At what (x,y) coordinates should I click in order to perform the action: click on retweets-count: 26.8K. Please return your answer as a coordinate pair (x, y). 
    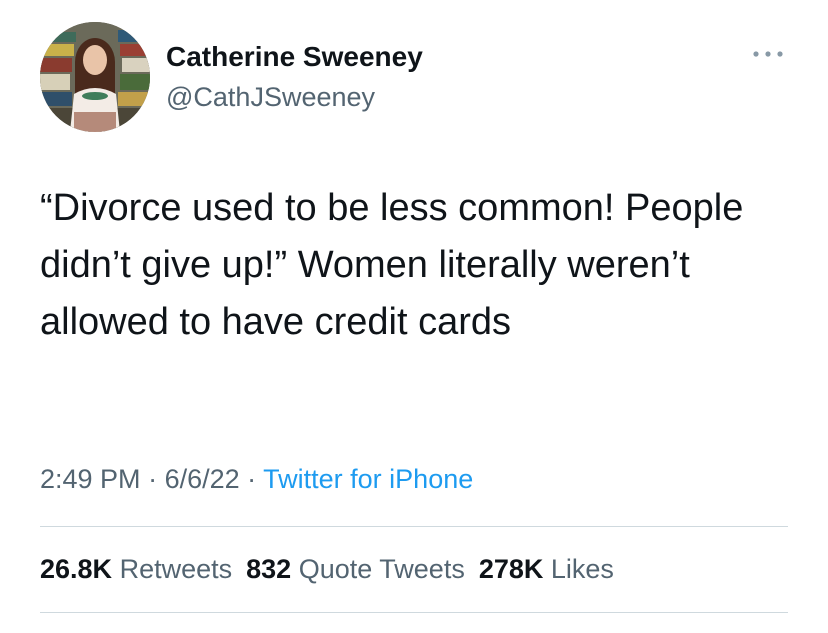
    Looking at the image, I should click on (76, 569).